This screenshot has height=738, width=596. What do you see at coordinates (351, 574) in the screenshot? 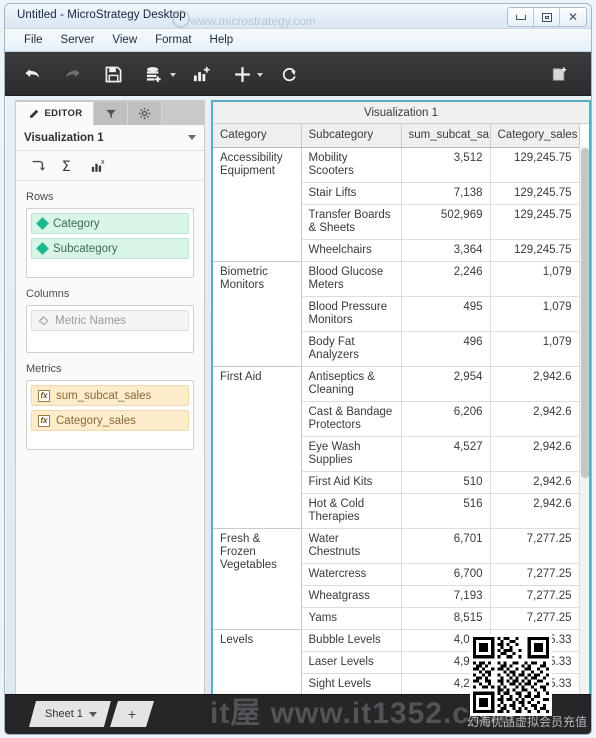
I see `cell-subcategory: Watercress` at bounding box center [351, 574].